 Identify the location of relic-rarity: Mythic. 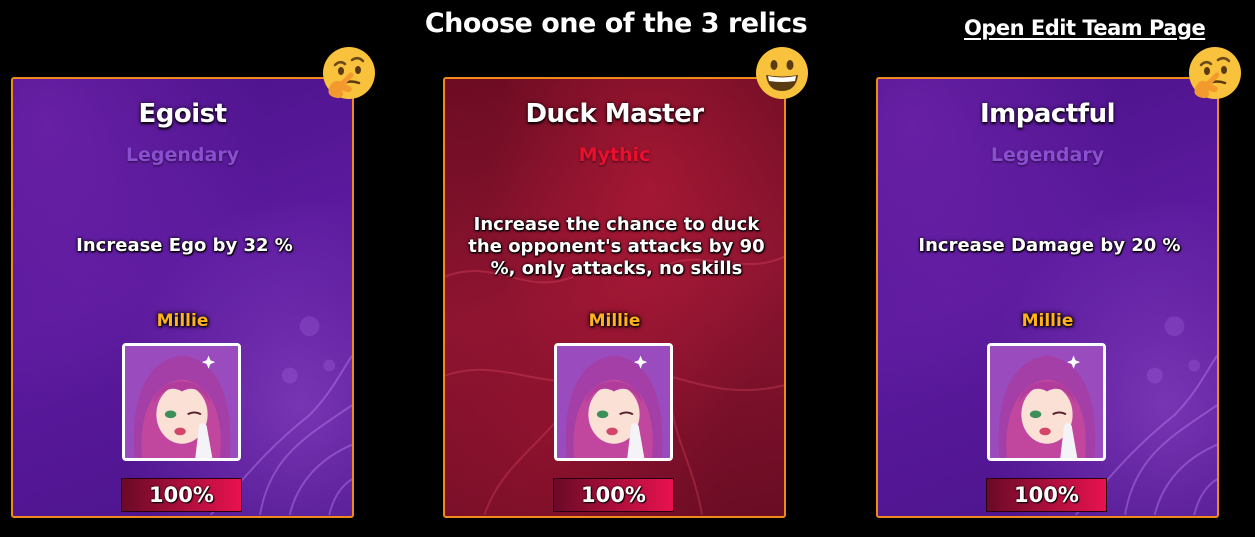
(614, 155).